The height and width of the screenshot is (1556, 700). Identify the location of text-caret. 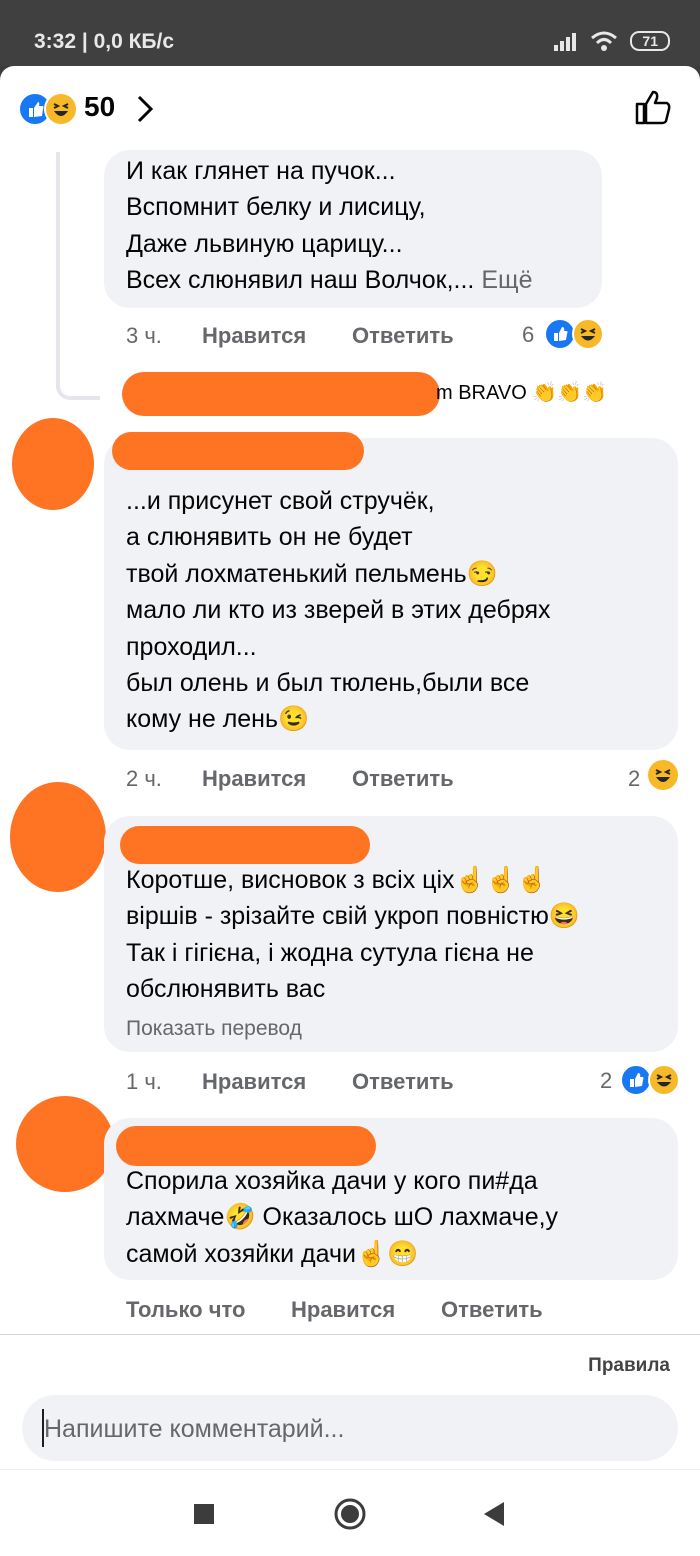
(43, 1428).